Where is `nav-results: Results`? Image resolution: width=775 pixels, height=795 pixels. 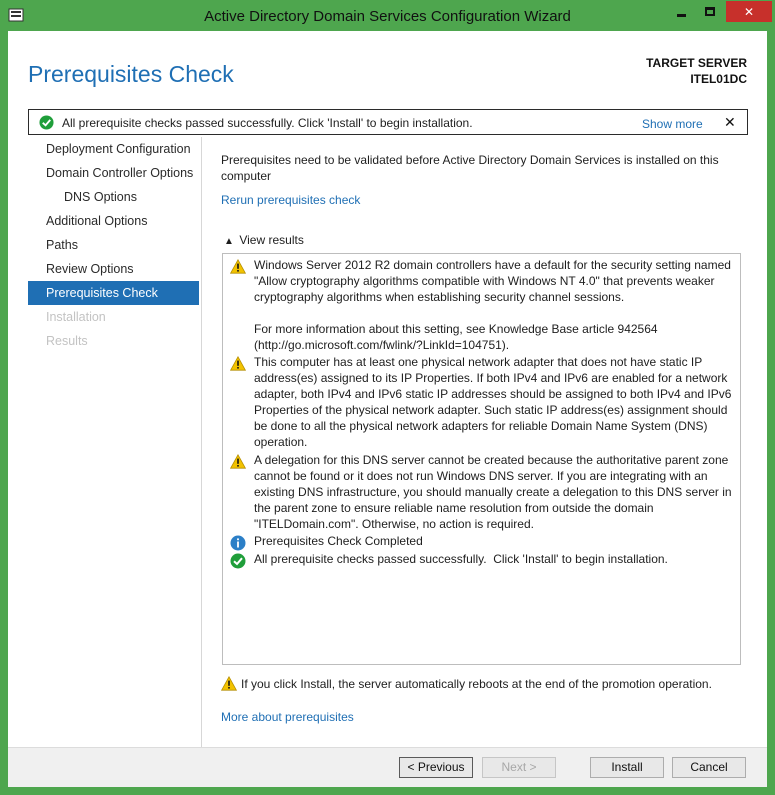
nav-results: Results is located at coordinates (67, 341).